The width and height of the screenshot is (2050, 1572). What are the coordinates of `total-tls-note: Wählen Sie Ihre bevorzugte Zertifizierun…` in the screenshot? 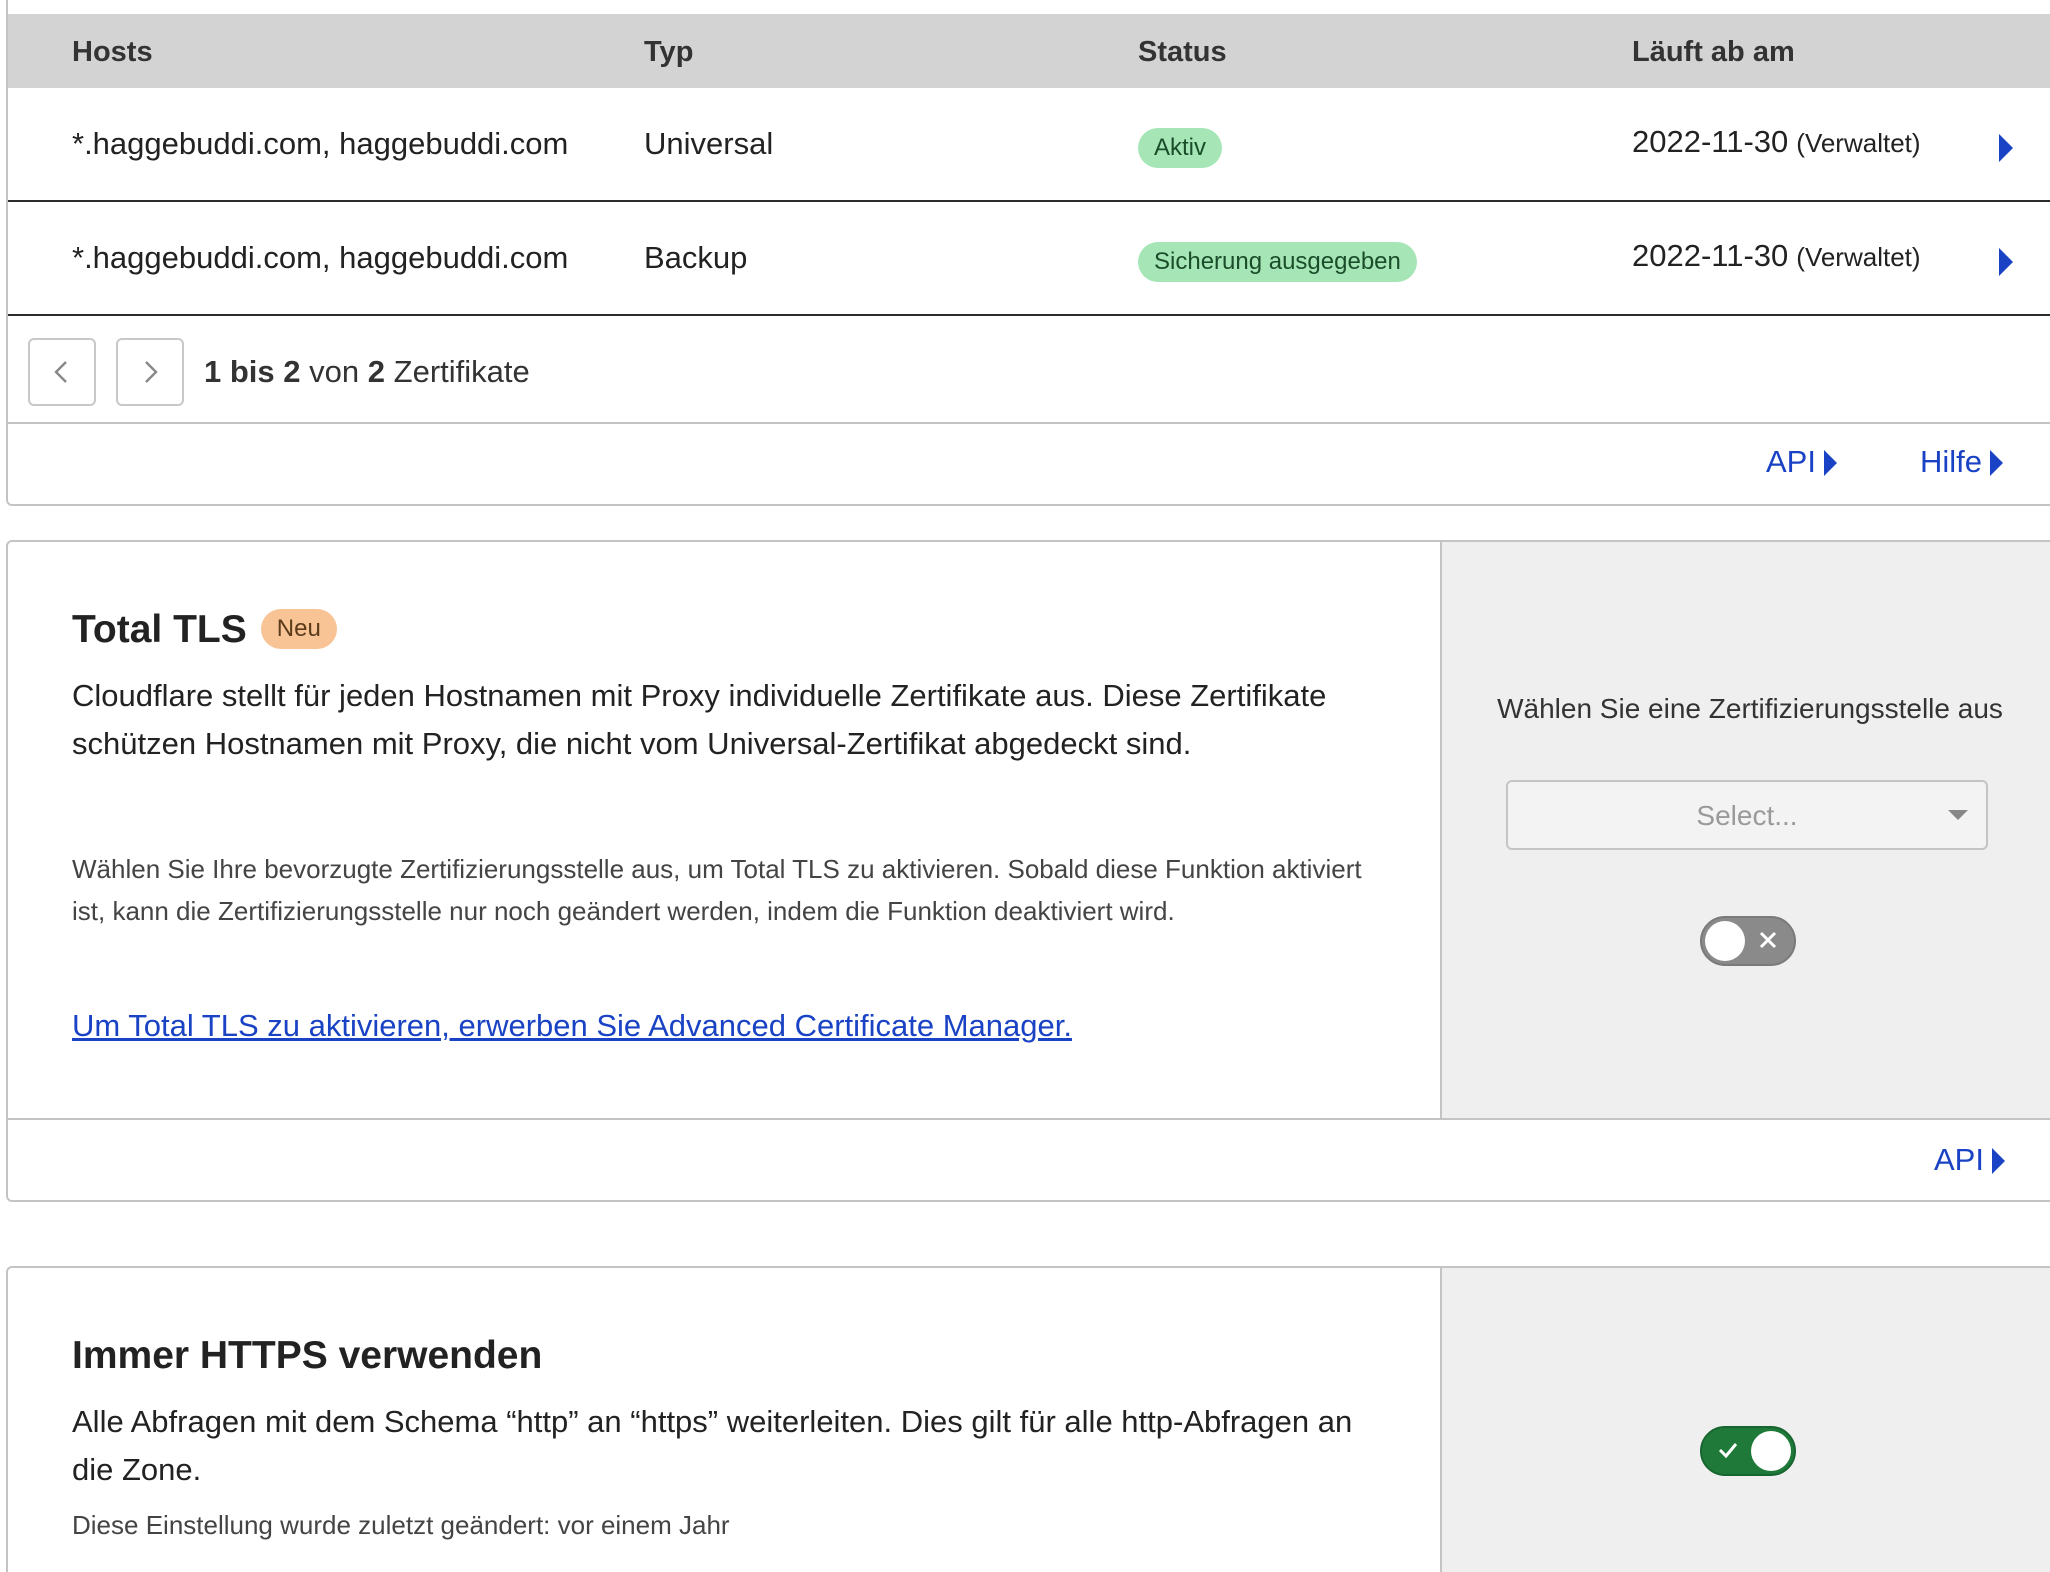 It's located at (717, 890).